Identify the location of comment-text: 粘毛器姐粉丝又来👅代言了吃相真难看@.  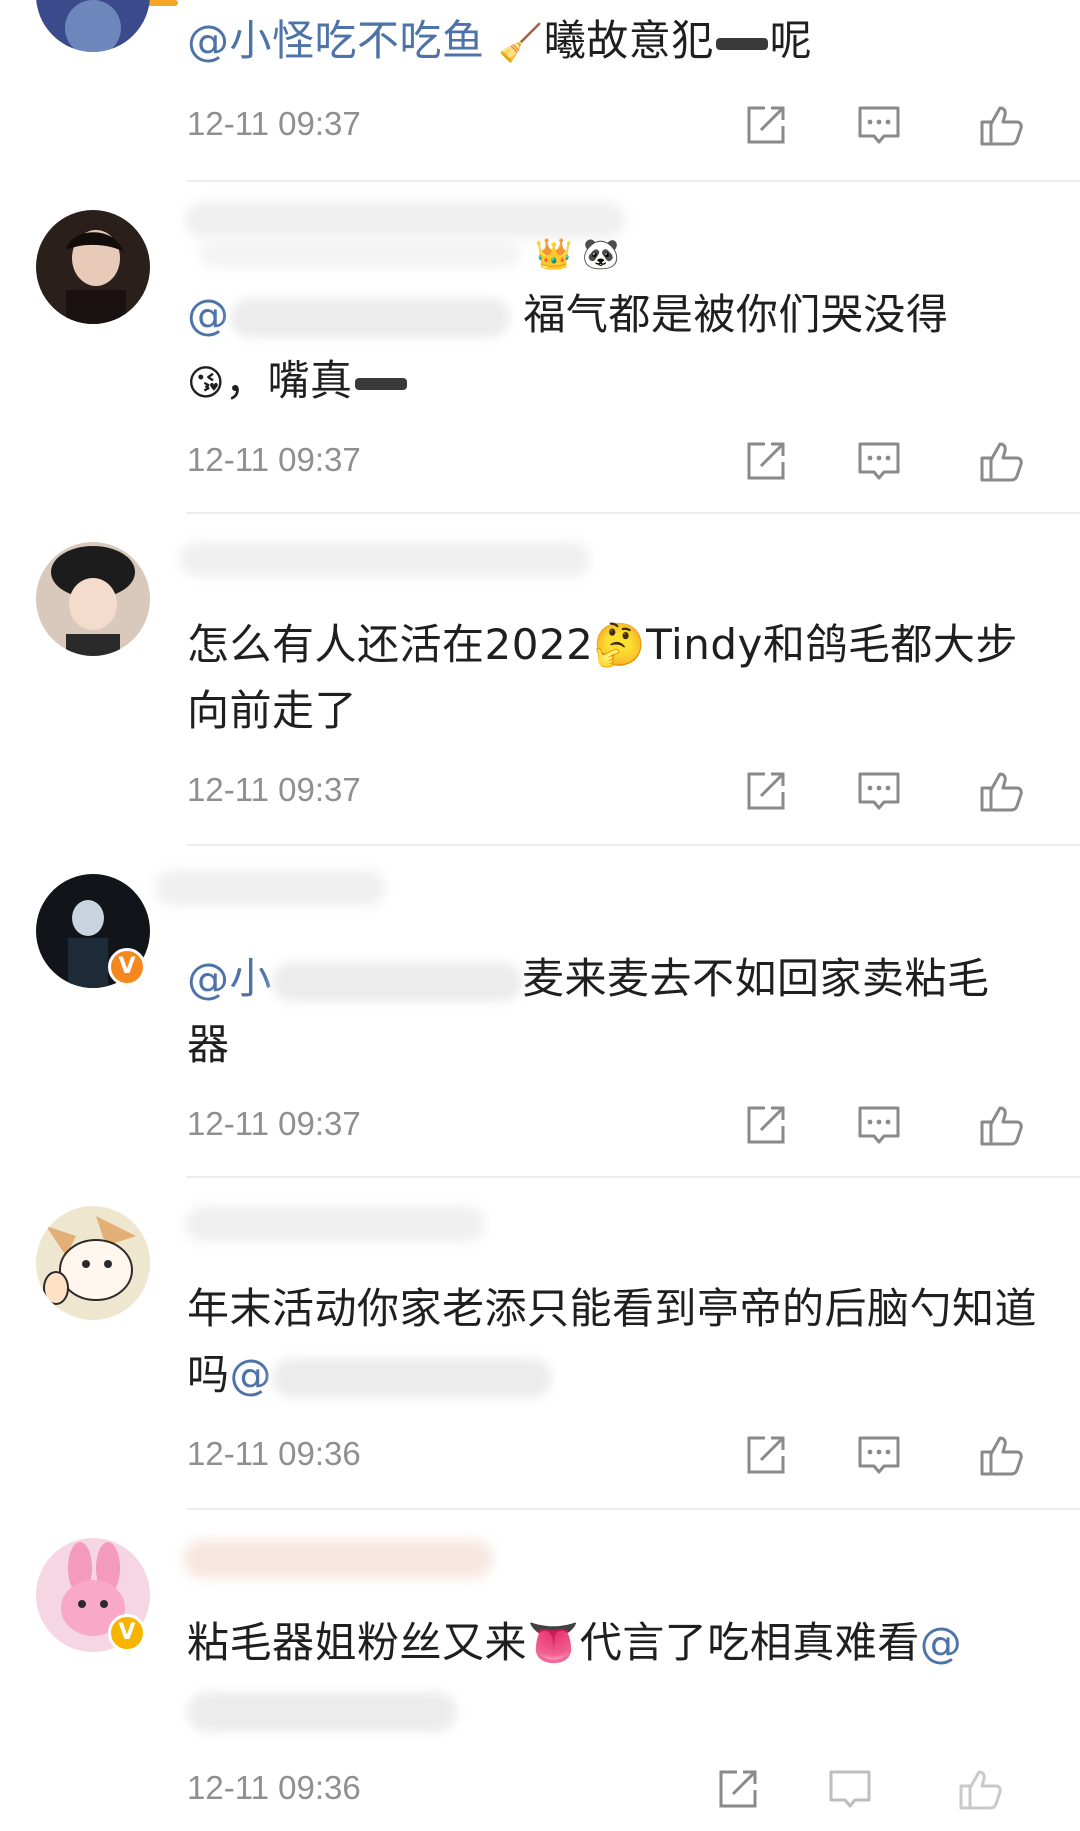
(612, 1676).